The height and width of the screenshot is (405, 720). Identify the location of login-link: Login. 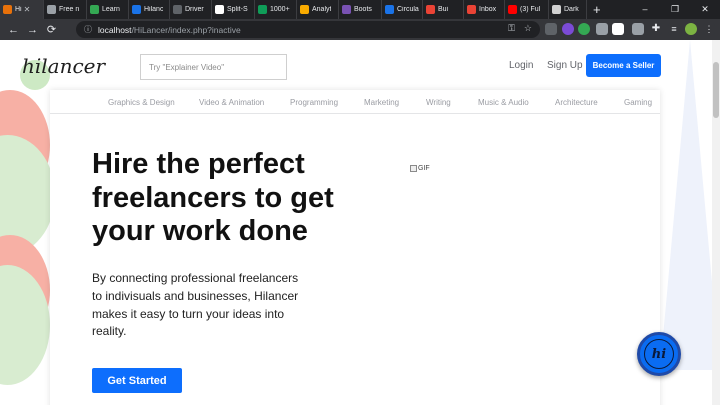
(521, 65).